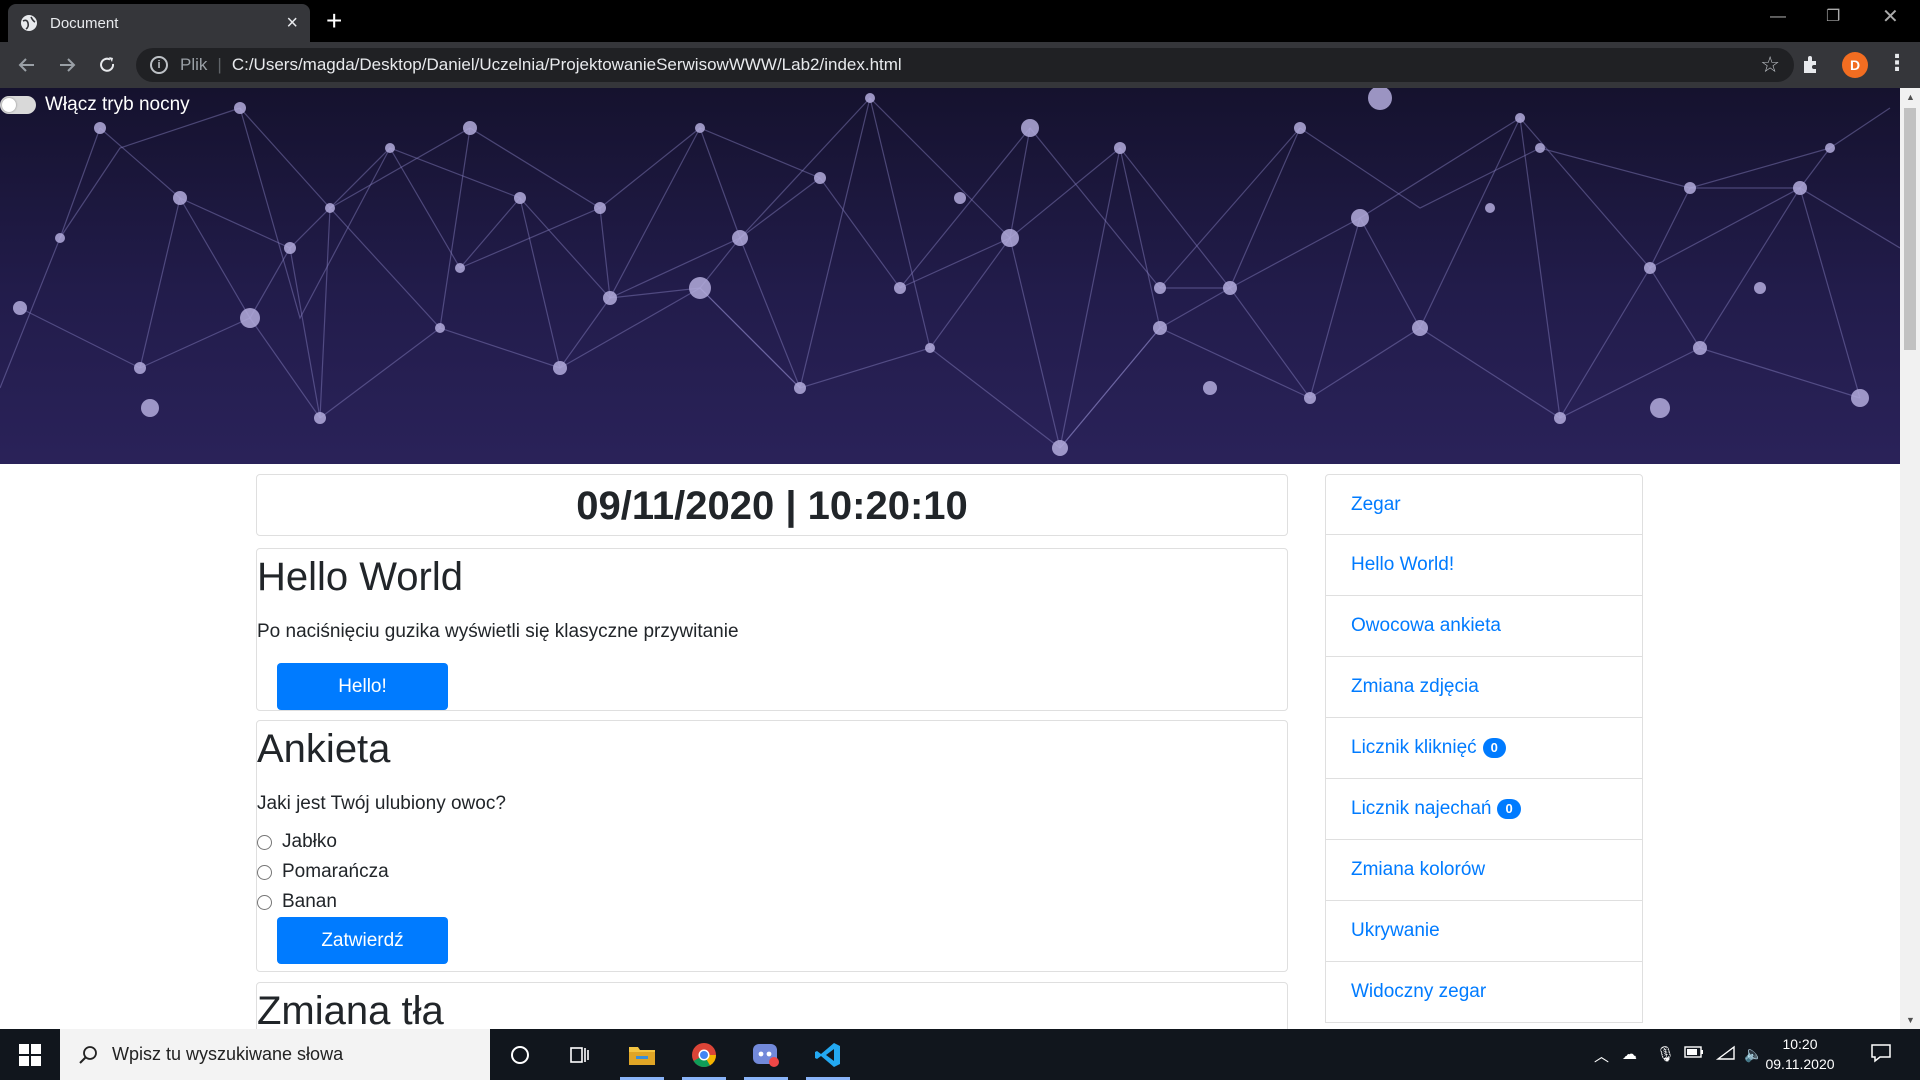 This screenshot has width=1920, height=1080. Describe the element at coordinates (362, 686) in the screenshot. I see `hello-button: Hello!` at that location.